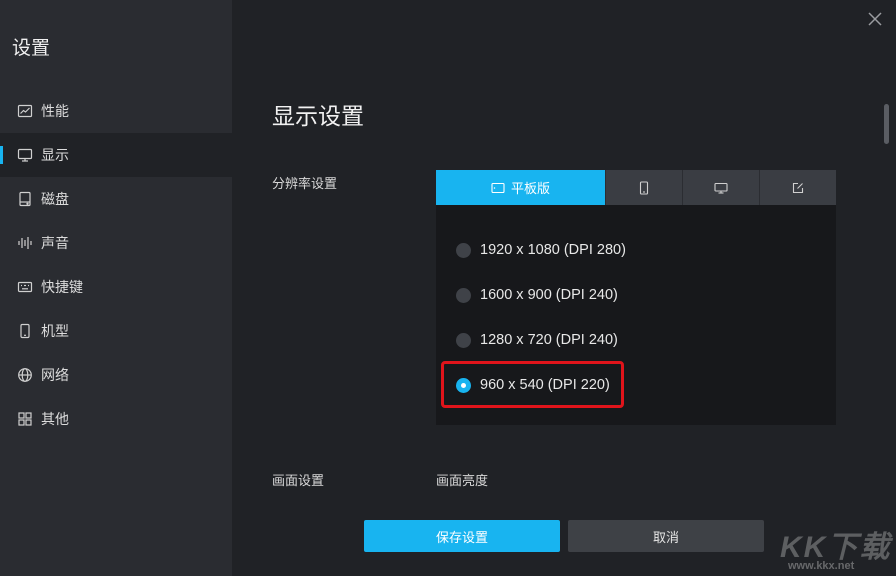 The height and width of the screenshot is (576, 896). Describe the element at coordinates (25, 243) in the screenshot. I see `sound-wave-icon` at that location.